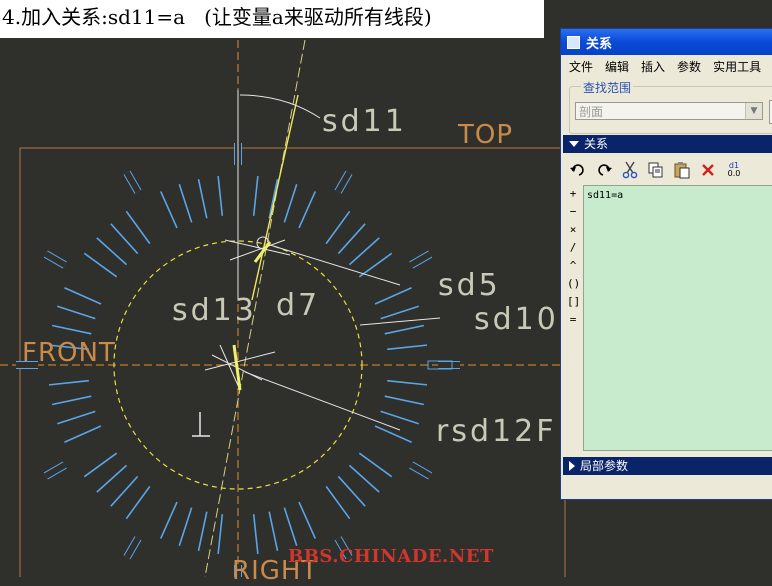  Describe the element at coordinates (280, 106) in the screenshot. I see `angle-dim-arc` at that location.